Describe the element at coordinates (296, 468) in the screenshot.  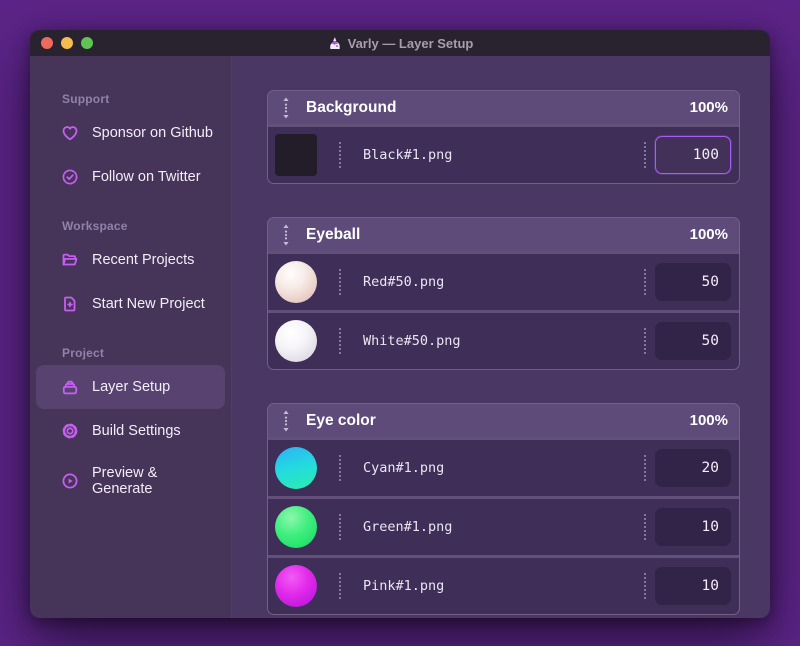
I see `layer-thumbnail-cyan` at that location.